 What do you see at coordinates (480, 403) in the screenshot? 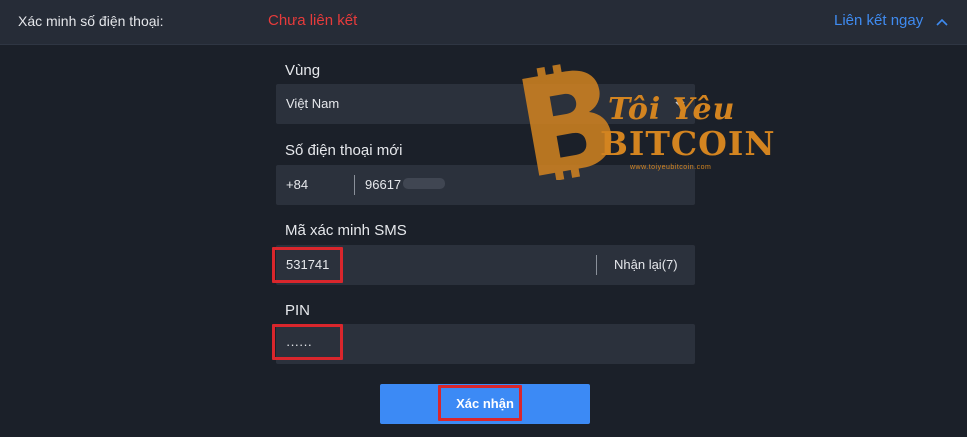
I see `highlight-confirm` at bounding box center [480, 403].